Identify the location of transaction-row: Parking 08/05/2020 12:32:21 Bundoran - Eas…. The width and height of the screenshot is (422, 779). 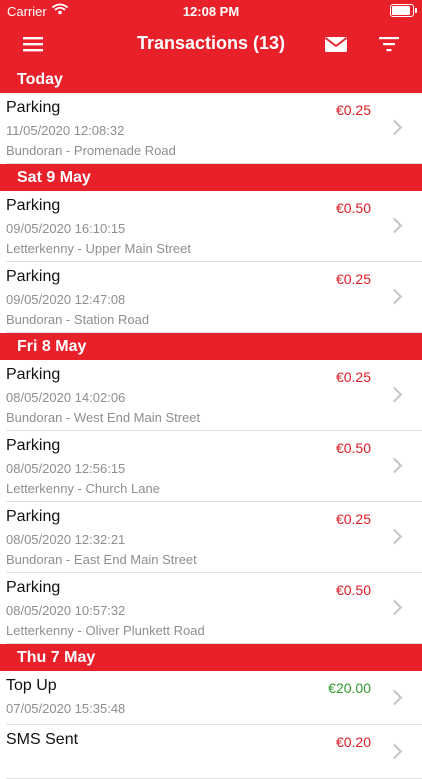
(211, 537).